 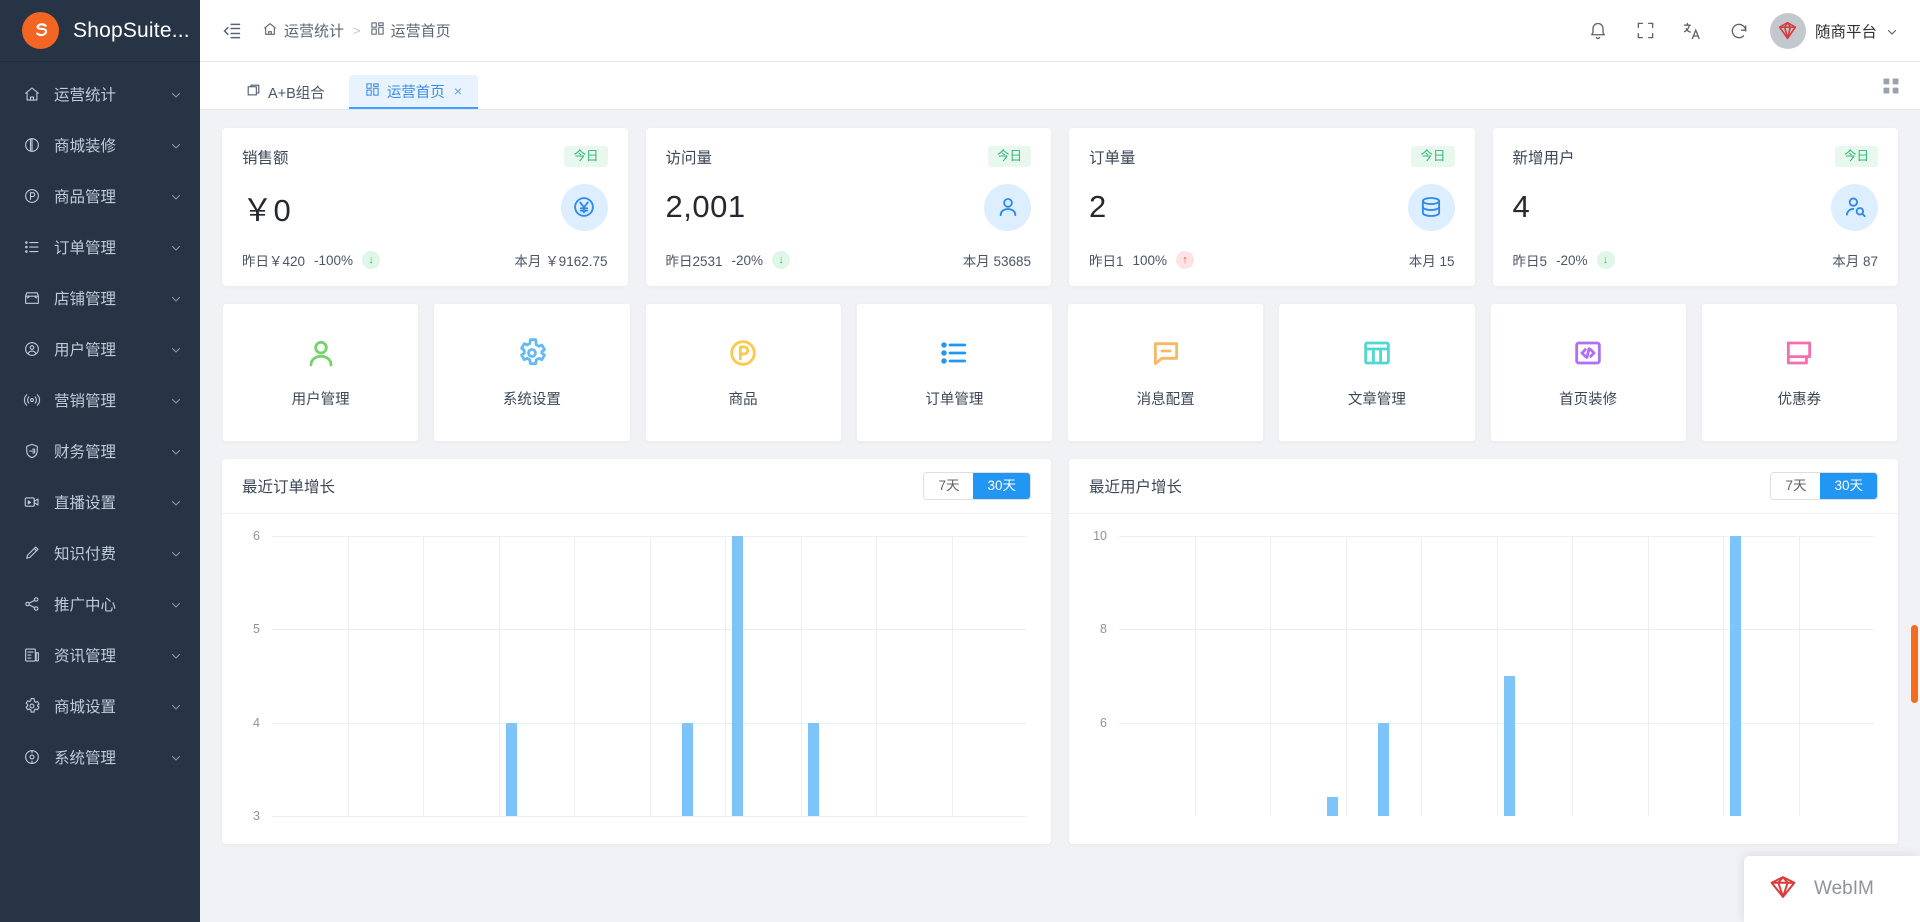 I want to click on sidebar-item-label: 营销管理, so click(x=85, y=401).